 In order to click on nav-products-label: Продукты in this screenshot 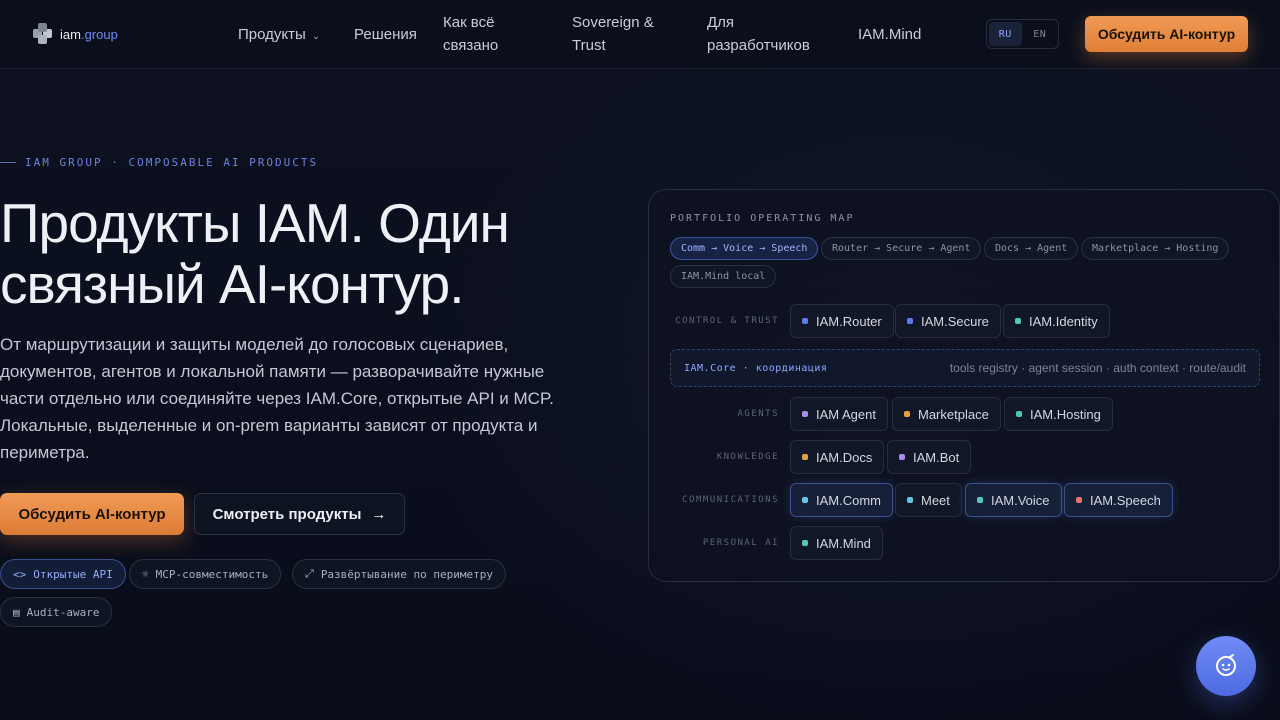, I will do `click(272, 34)`.